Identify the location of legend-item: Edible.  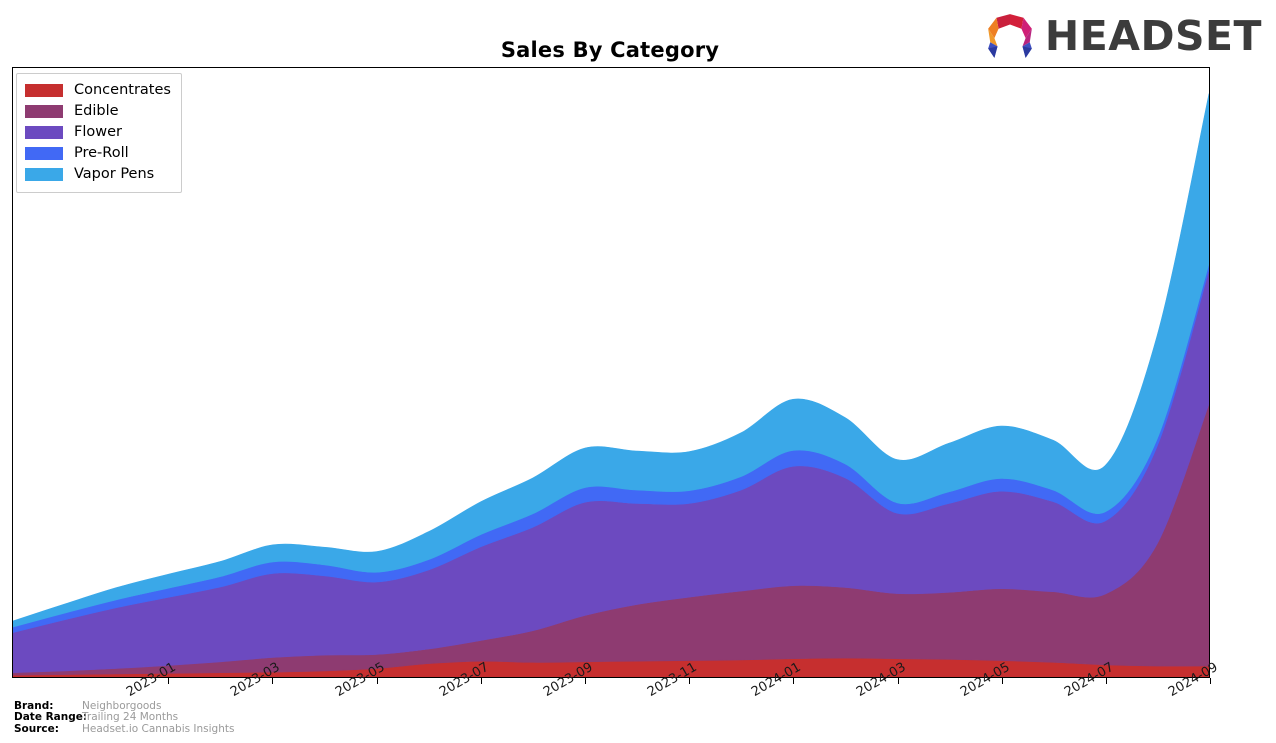
(98, 111).